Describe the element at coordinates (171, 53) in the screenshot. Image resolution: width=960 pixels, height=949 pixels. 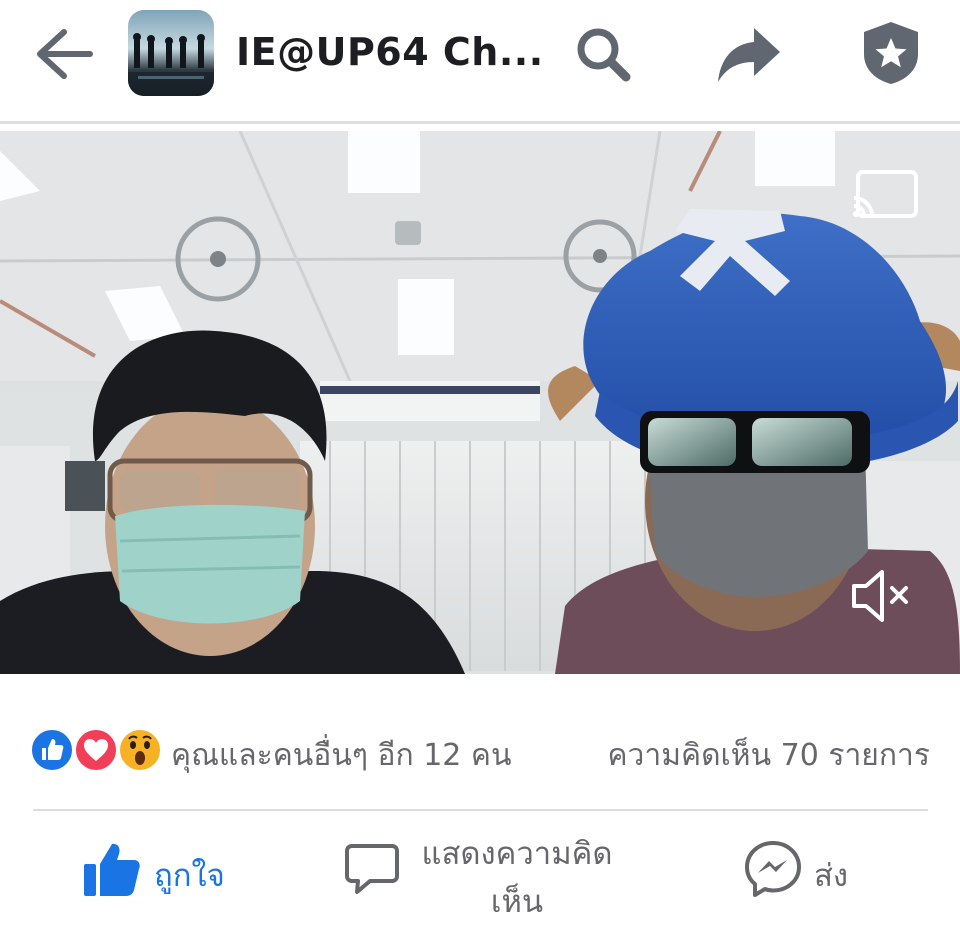
I see `group-avatar` at that location.